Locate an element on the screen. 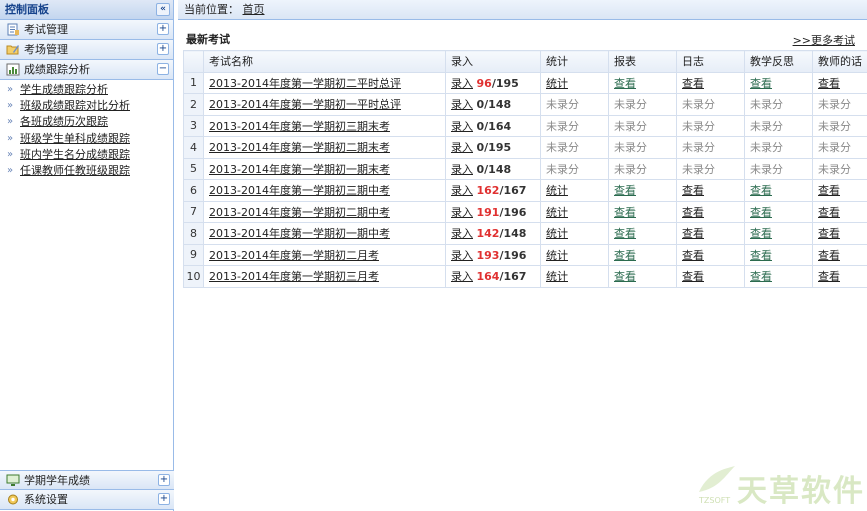 Image resolution: width=867 pixels, height=511 pixels. link-class-history-tracking: 各班成绩历次跟踪 is located at coordinates (86, 122).